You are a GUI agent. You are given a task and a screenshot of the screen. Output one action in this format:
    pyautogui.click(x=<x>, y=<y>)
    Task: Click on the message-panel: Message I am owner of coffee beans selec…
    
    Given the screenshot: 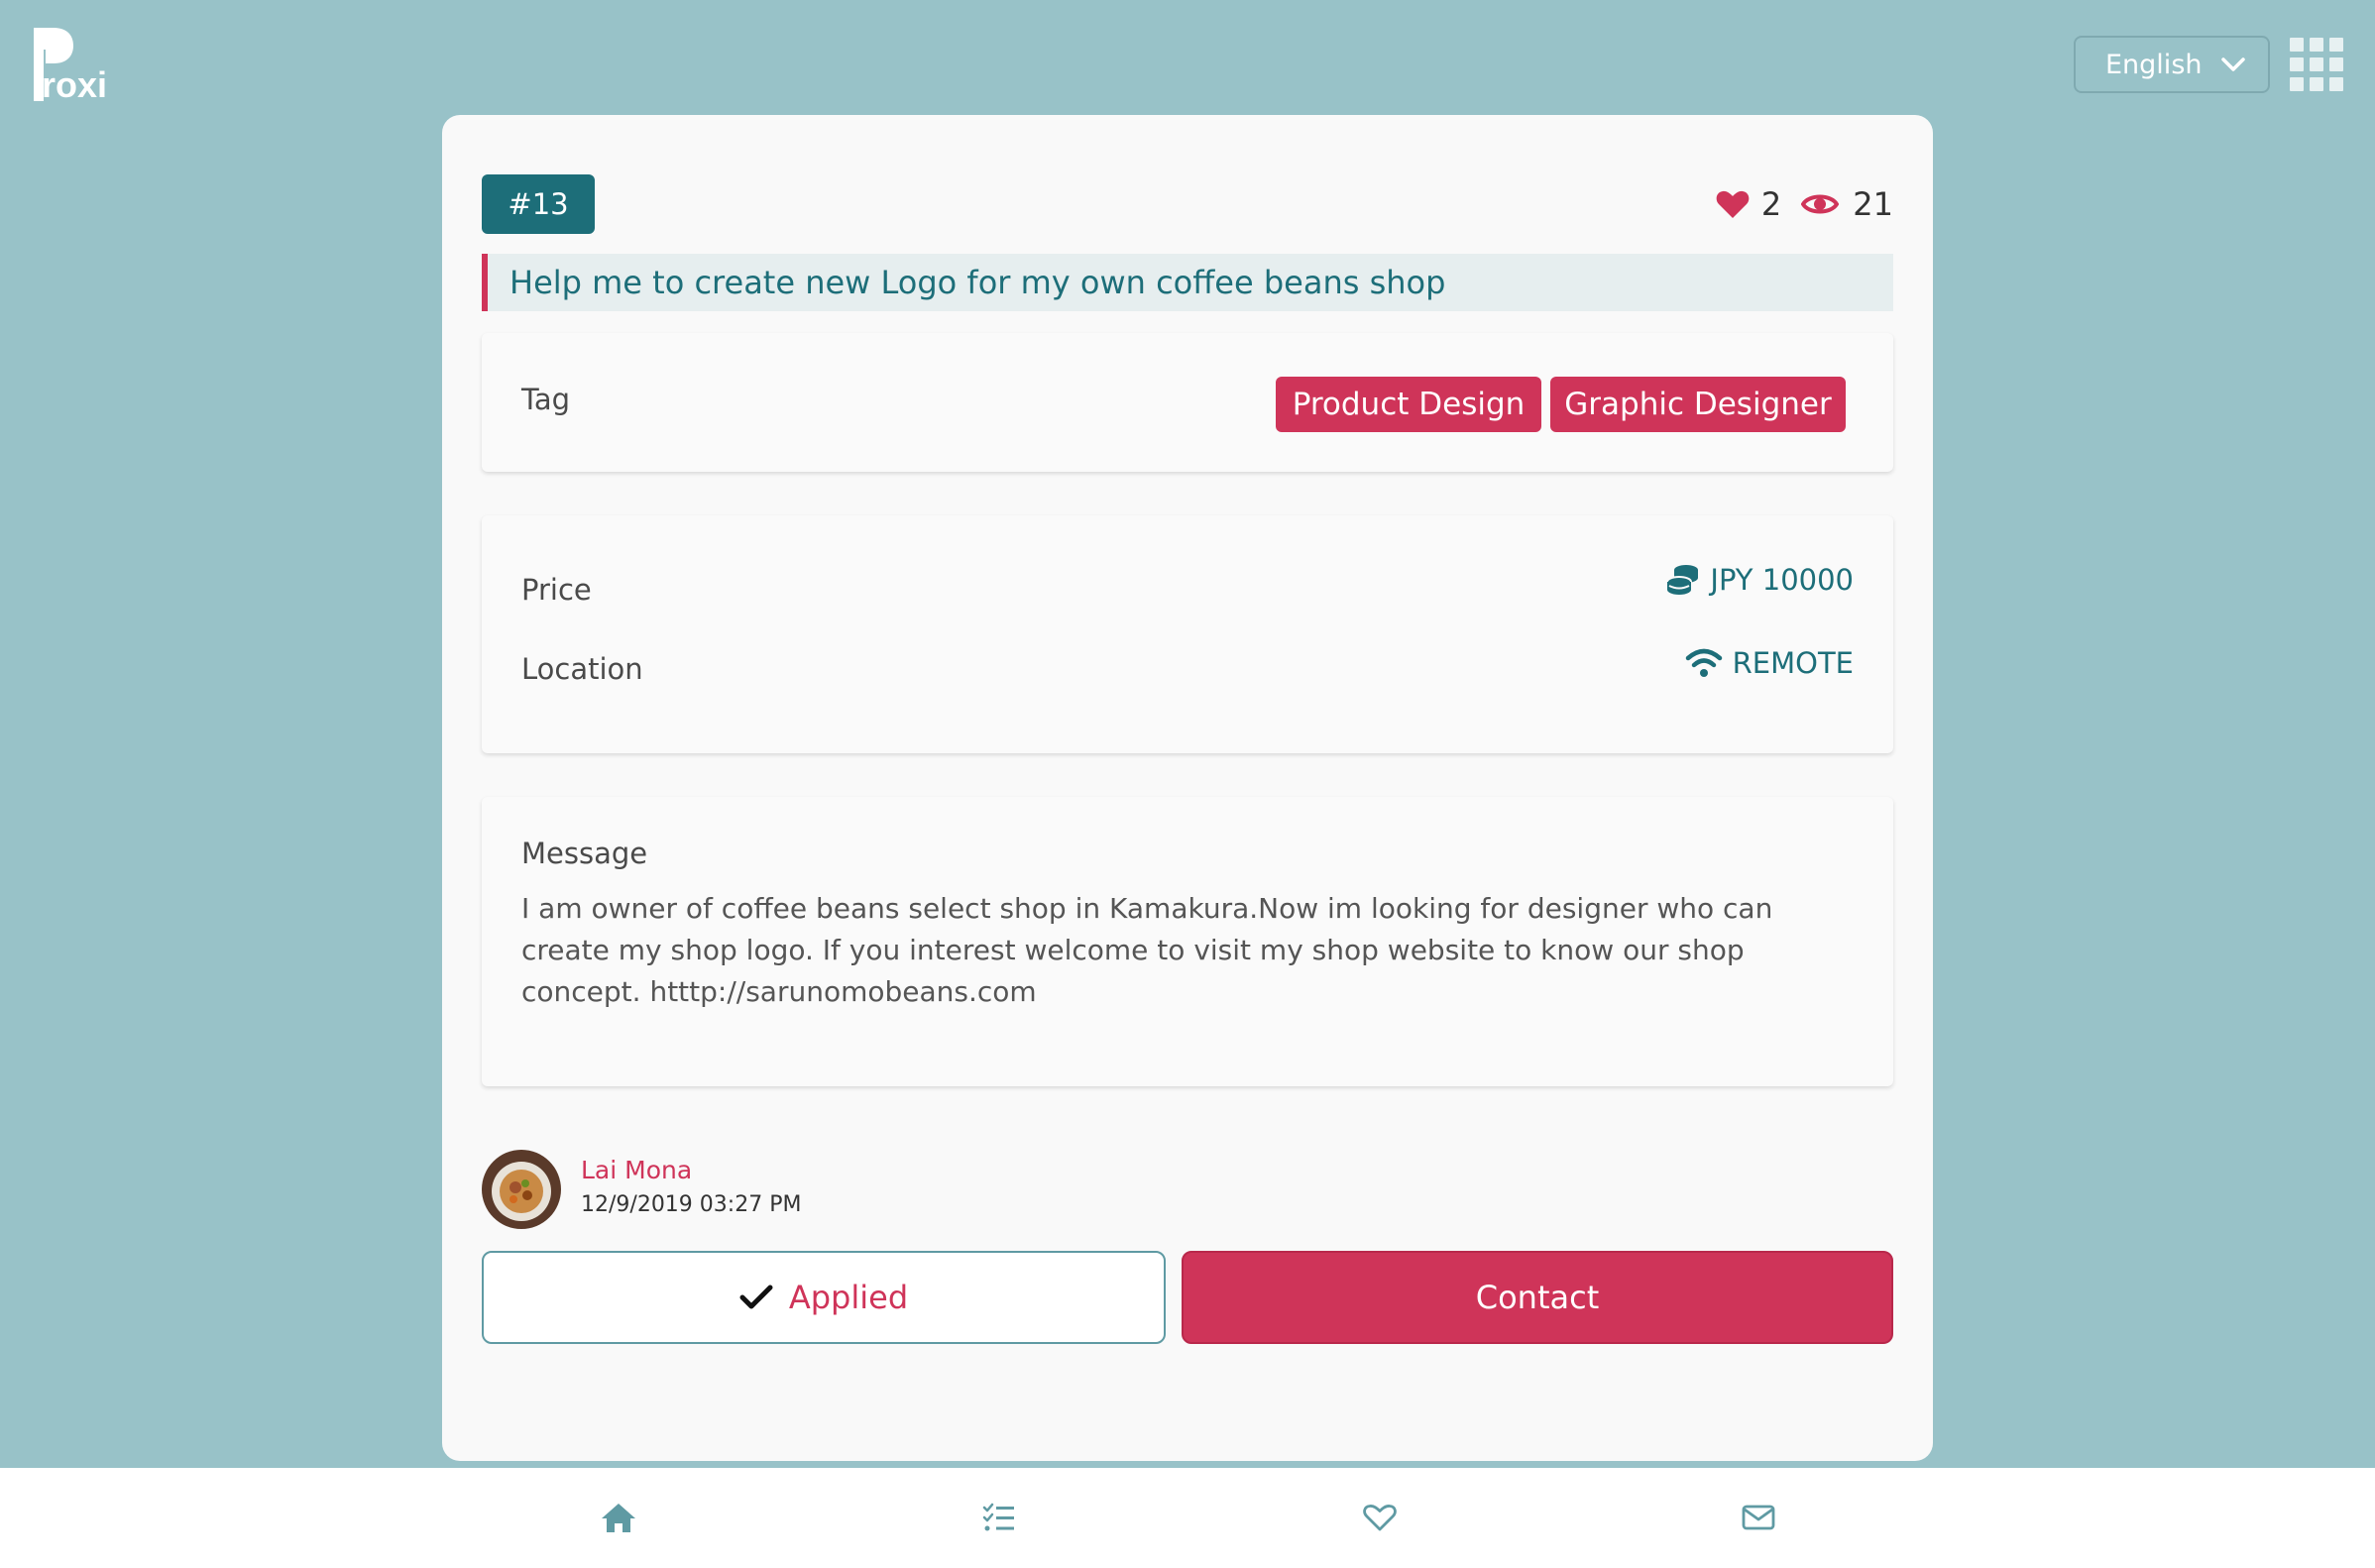 What is the action you would take?
    pyautogui.click(x=1187, y=941)
    